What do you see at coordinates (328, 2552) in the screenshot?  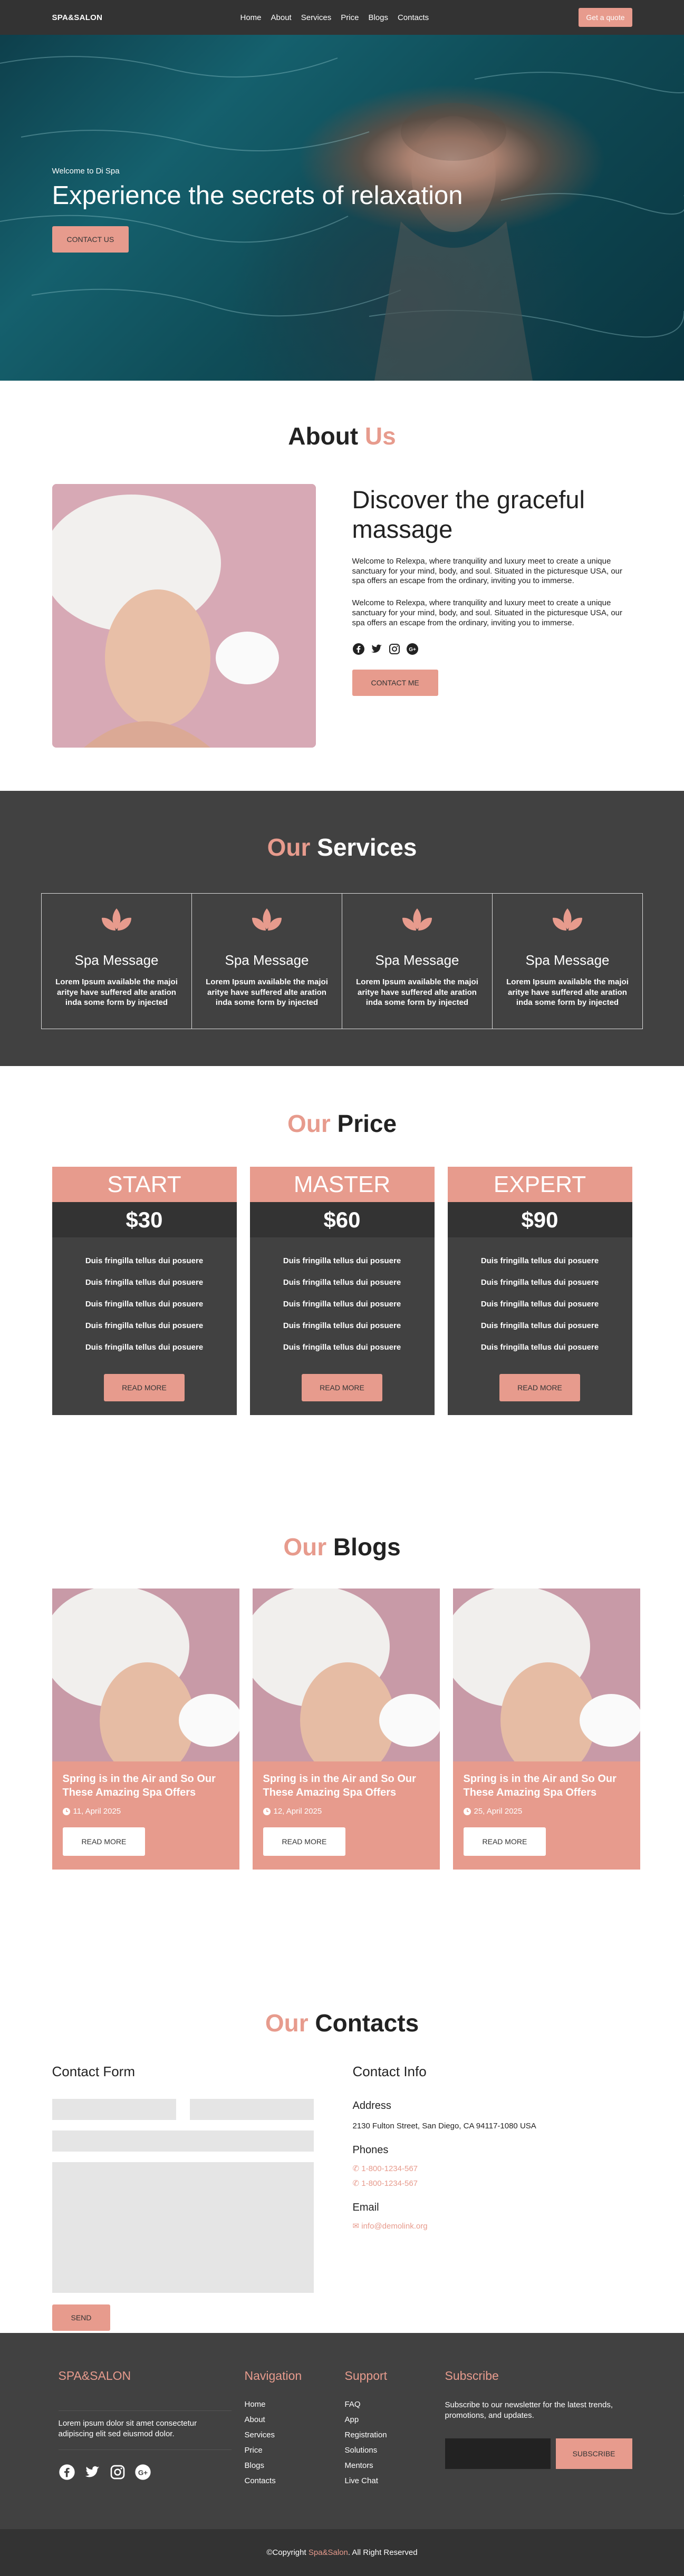 I see `copyright-brand-link: Spa&Salon` at bounding box center [328, 2552].